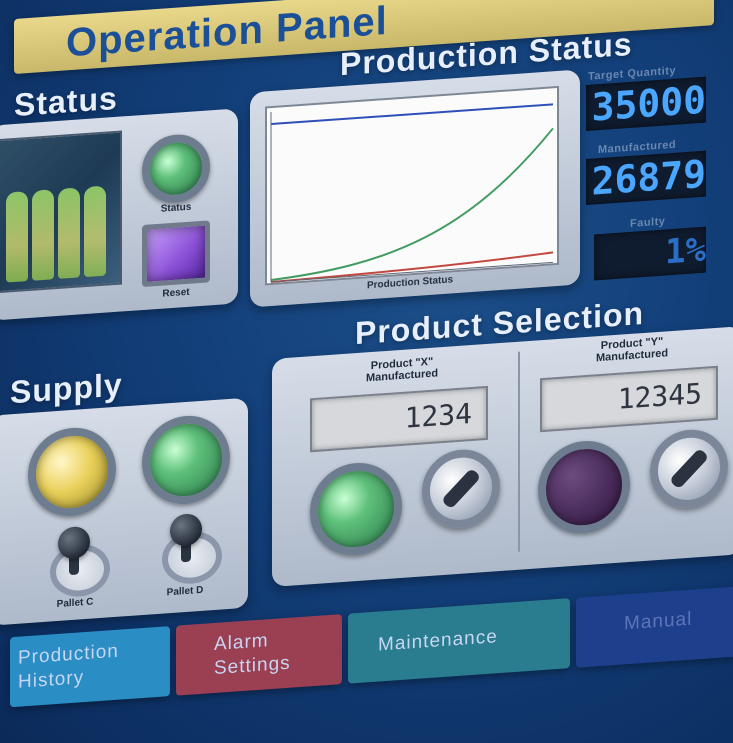 This screenshot has height=743, width=733. I want to click on product-divider, so click(519, 451).